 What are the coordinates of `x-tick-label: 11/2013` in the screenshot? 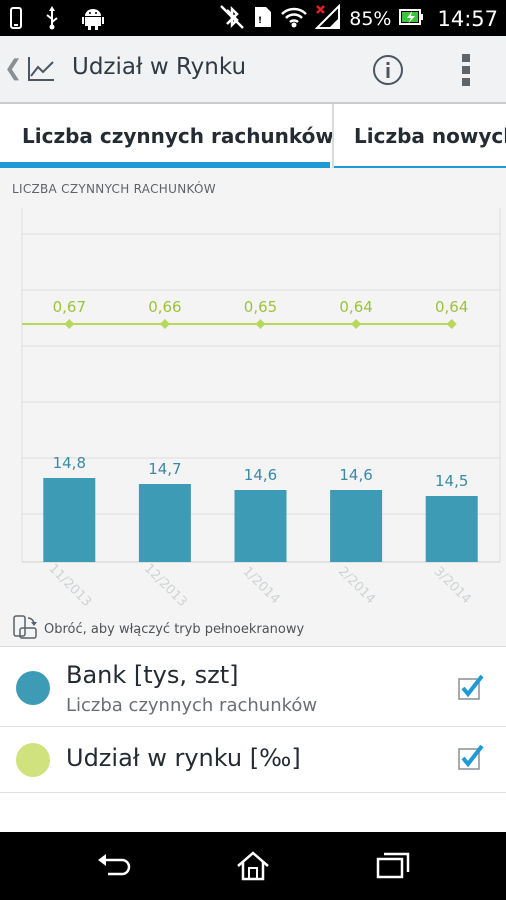 It's located at (69, 584).